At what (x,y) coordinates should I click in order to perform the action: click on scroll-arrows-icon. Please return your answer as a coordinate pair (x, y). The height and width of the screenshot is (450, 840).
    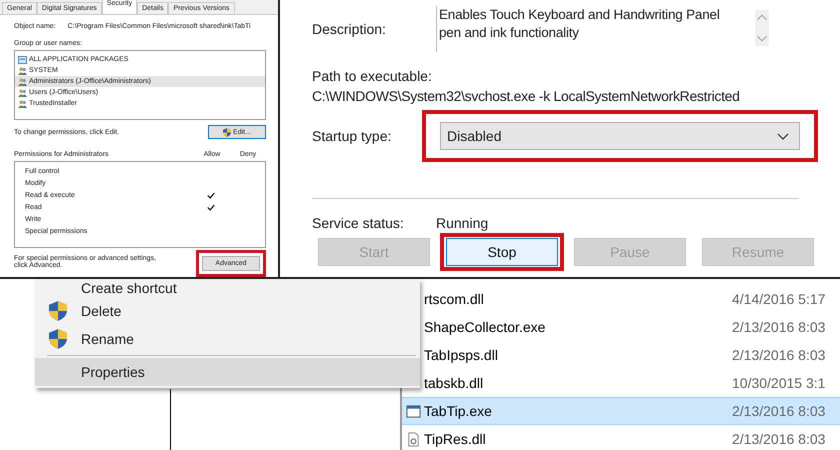
    Looking at the image, I should click on (762, 28).